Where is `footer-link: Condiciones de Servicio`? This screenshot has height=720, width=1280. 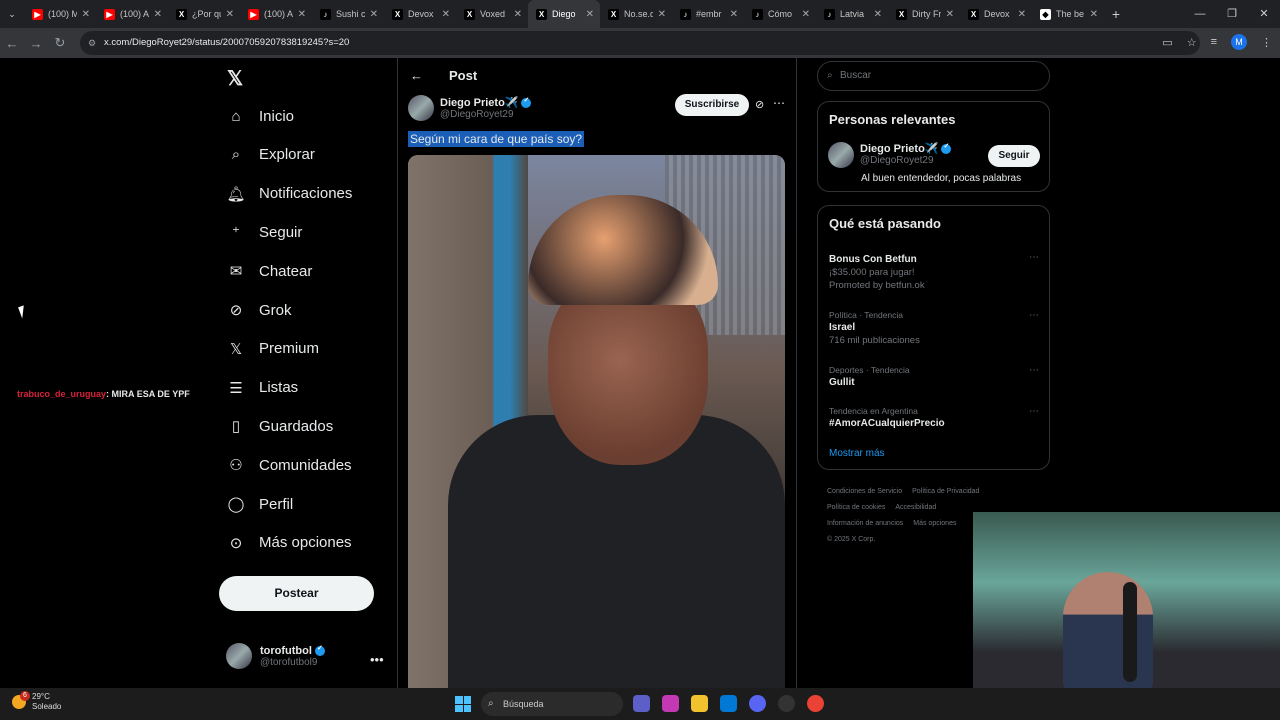
footer-link: Condiciones de Servicio is located at coordinates (864, 491).